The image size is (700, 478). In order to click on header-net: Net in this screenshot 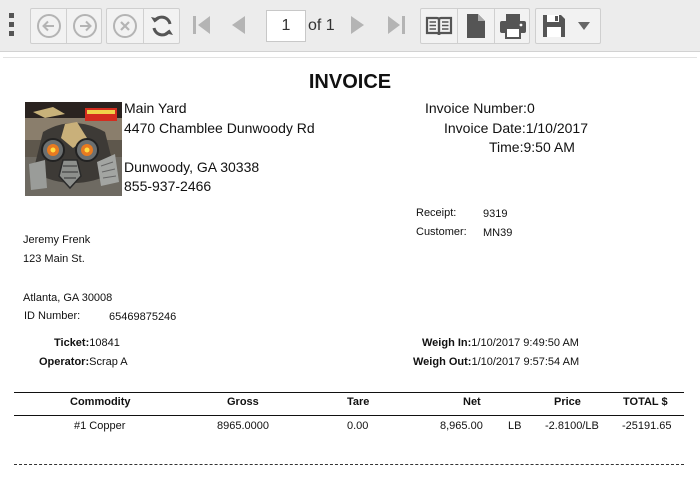, I will do `click(472, 402)`.